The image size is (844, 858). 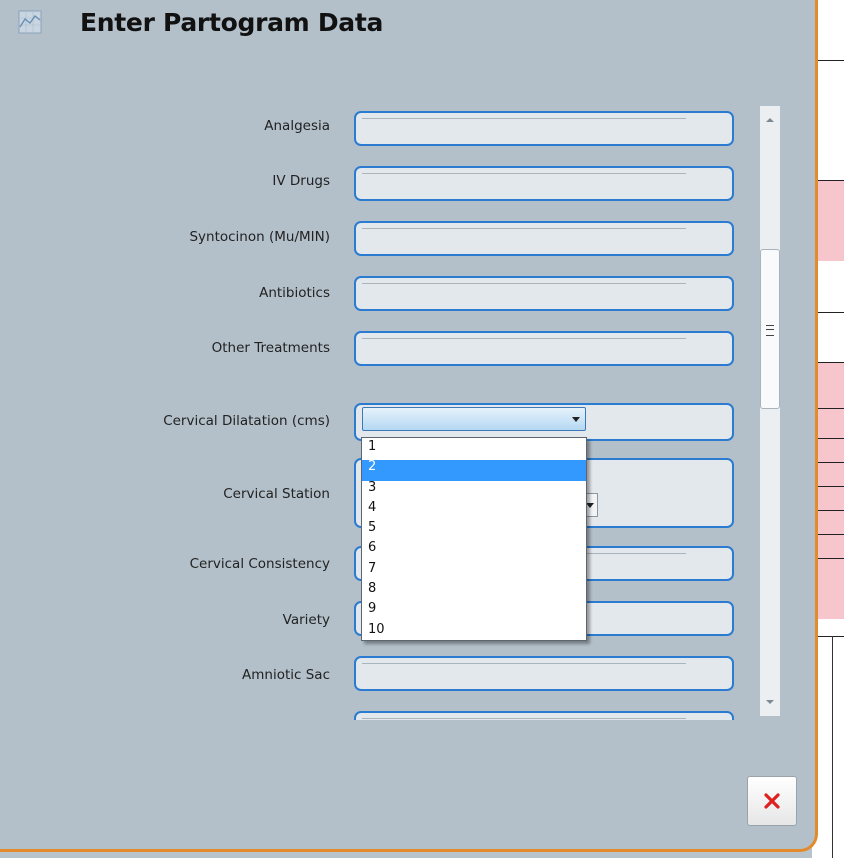 I want to click on close-icon, so click(x=772, y=801).